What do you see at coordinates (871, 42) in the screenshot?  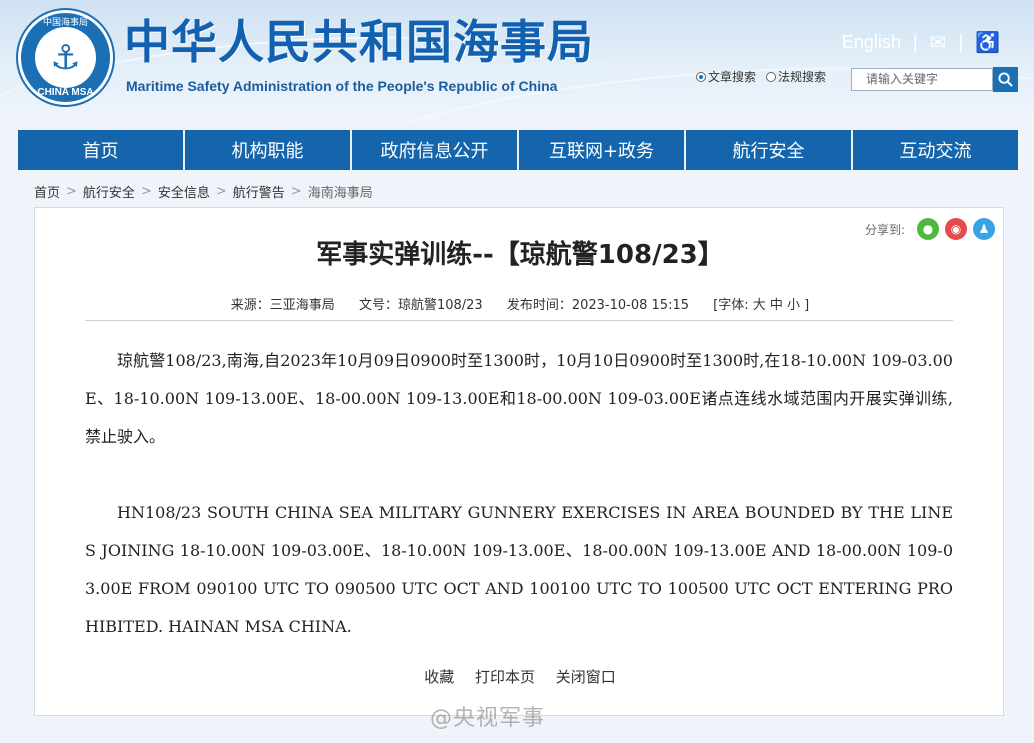 I see `english-link: English` at bounding box center [871, 42].